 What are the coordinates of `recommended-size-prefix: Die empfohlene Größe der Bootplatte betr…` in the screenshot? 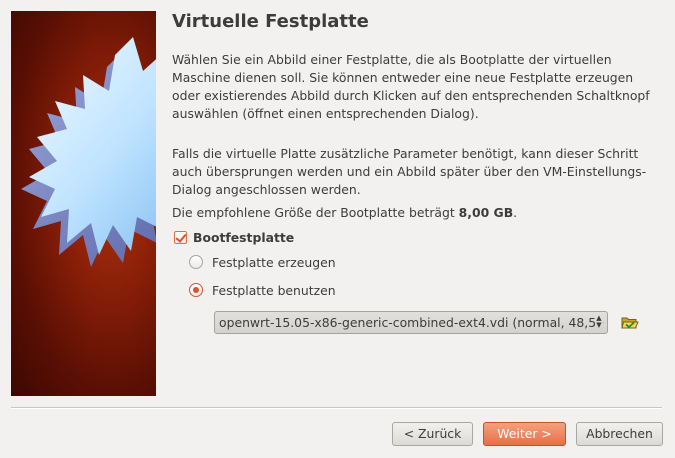 It's located at (315, 212).